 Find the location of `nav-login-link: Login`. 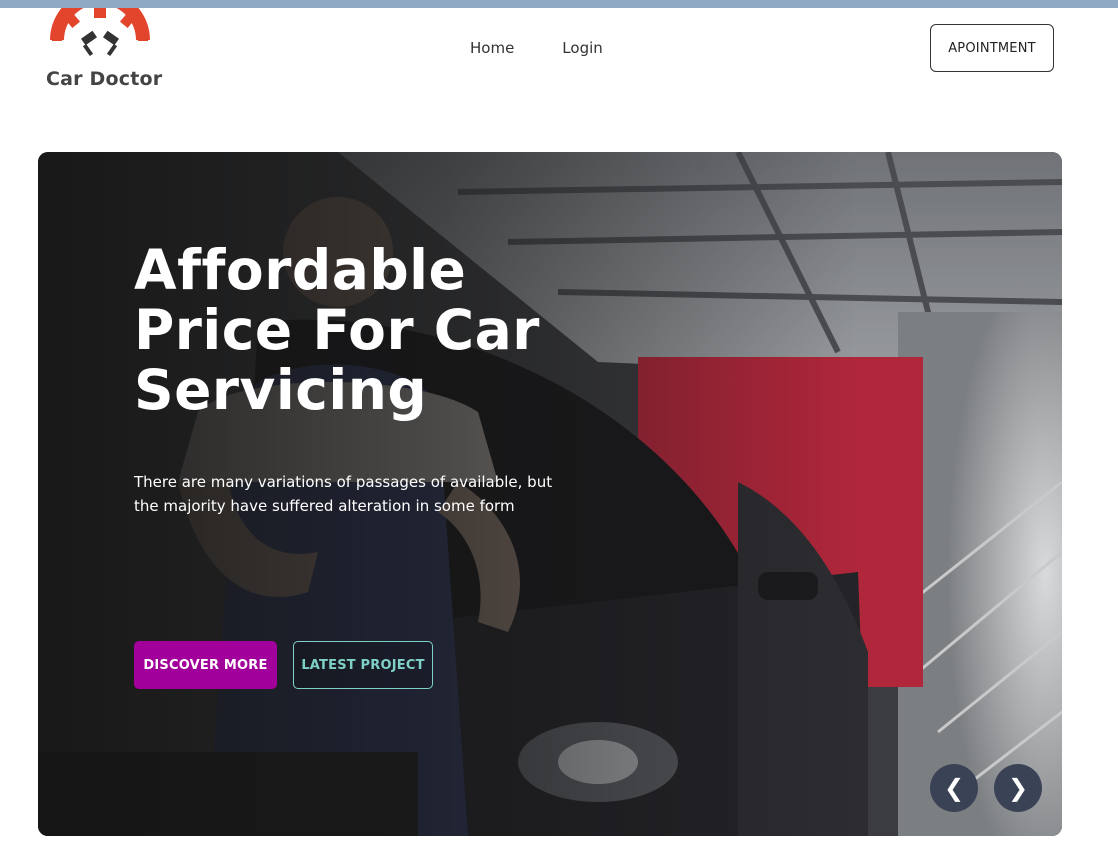

nav-login-link: Login is located at coordinates (582, 48).